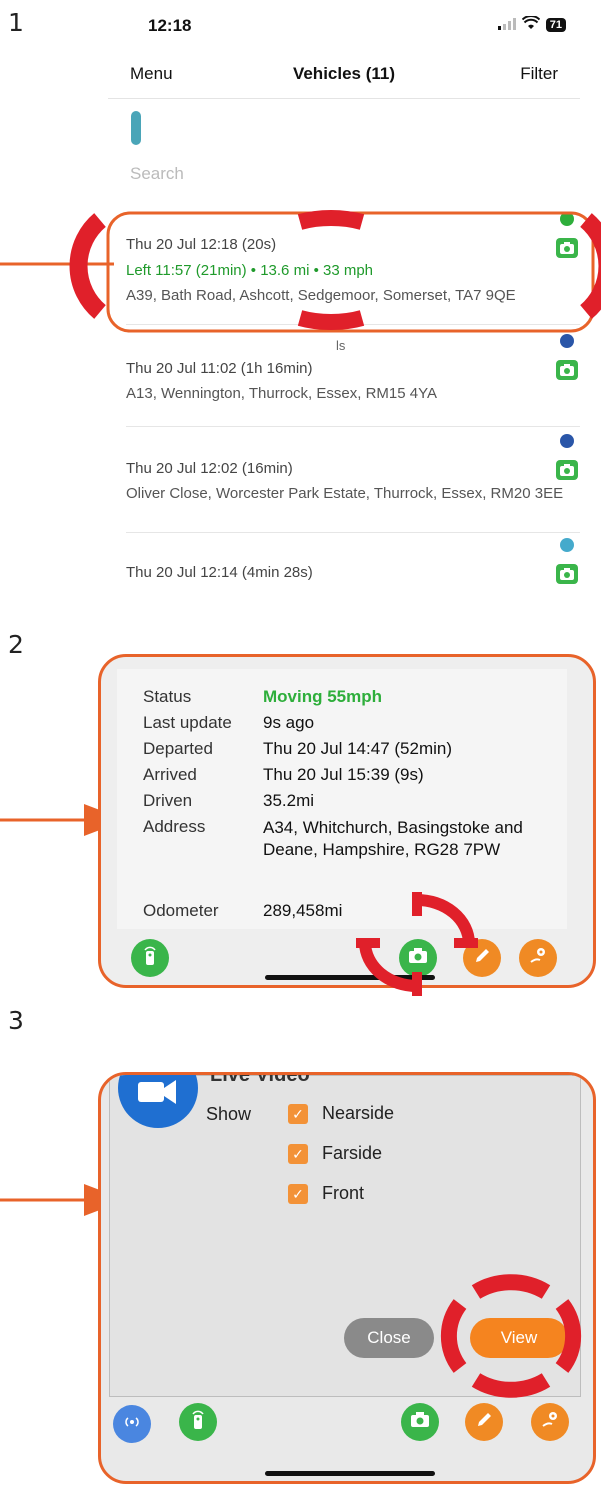 This screenshot has width=601, height=1503. Describe the element at coordinates (16, 644) in the screenshot. I see `step-number-2: 2` at that location.